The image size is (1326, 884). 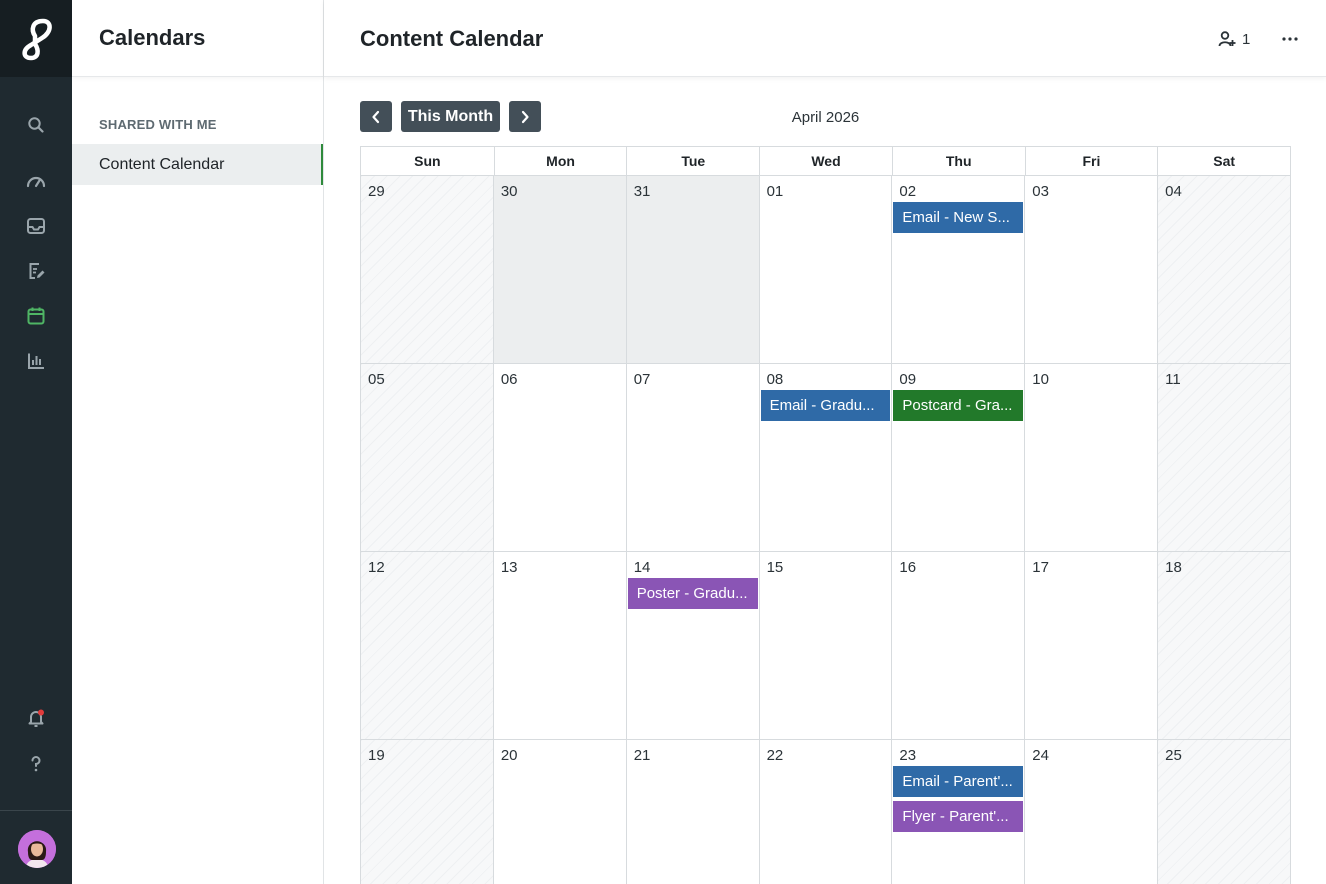 I want to click on calendar-day-cell: 17, so click(x=1092, y=646).